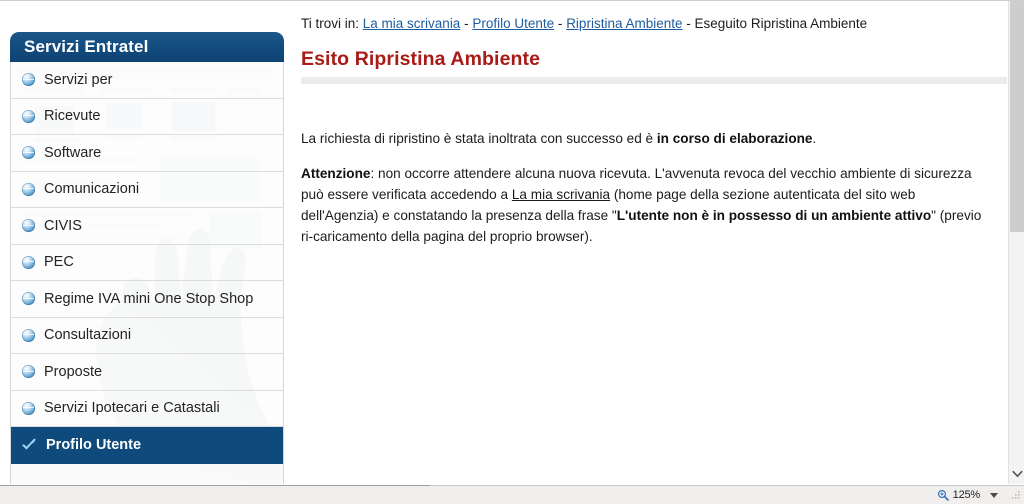  What do you see at coordinates (1017, 116) in the screenshot?
I see `vertical-scrollbar-thumb` at bounding box center [1017, 116].